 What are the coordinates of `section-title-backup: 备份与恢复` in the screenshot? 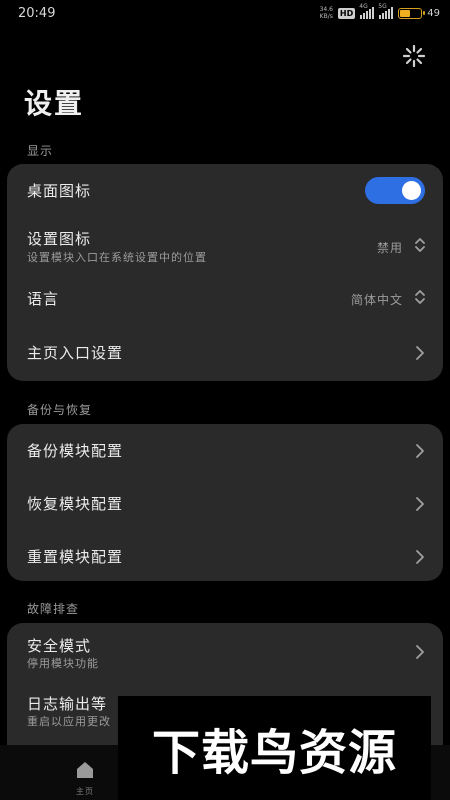 It's located at (60, 410).